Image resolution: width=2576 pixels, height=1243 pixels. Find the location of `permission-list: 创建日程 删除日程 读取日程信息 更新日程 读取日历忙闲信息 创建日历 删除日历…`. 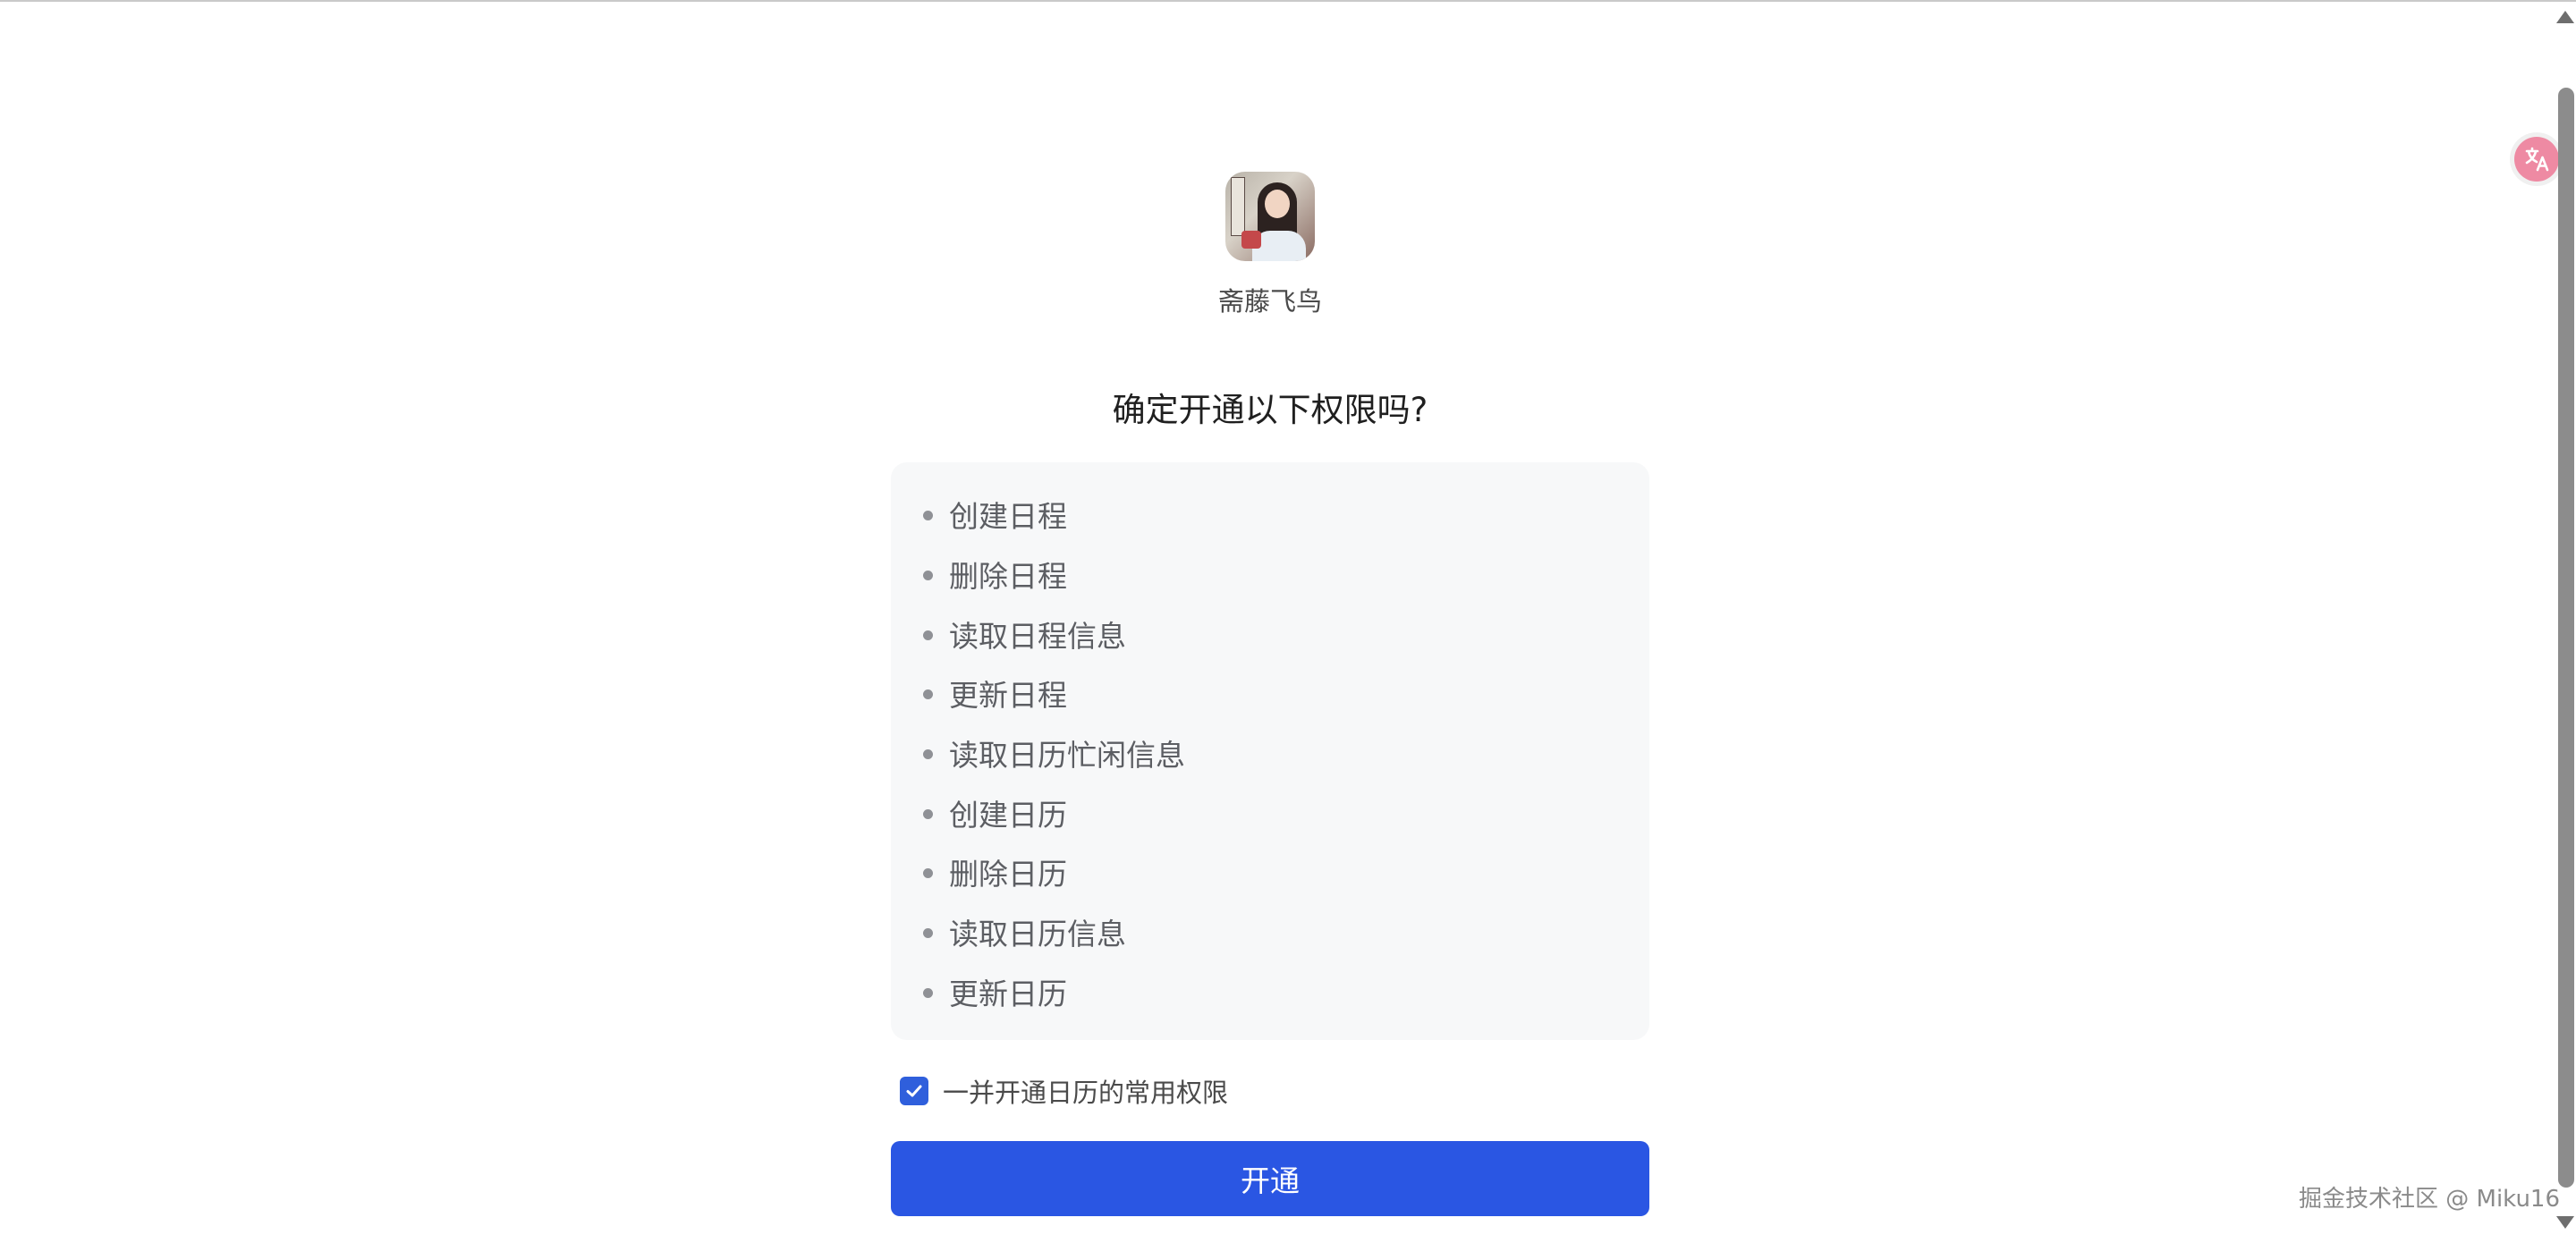

permission-list: 创建日程 删除日程 读取日程信息 更新日程 读取日历忙闲信息 创建日历 删除日历… is located at coordinates (1270, 751).